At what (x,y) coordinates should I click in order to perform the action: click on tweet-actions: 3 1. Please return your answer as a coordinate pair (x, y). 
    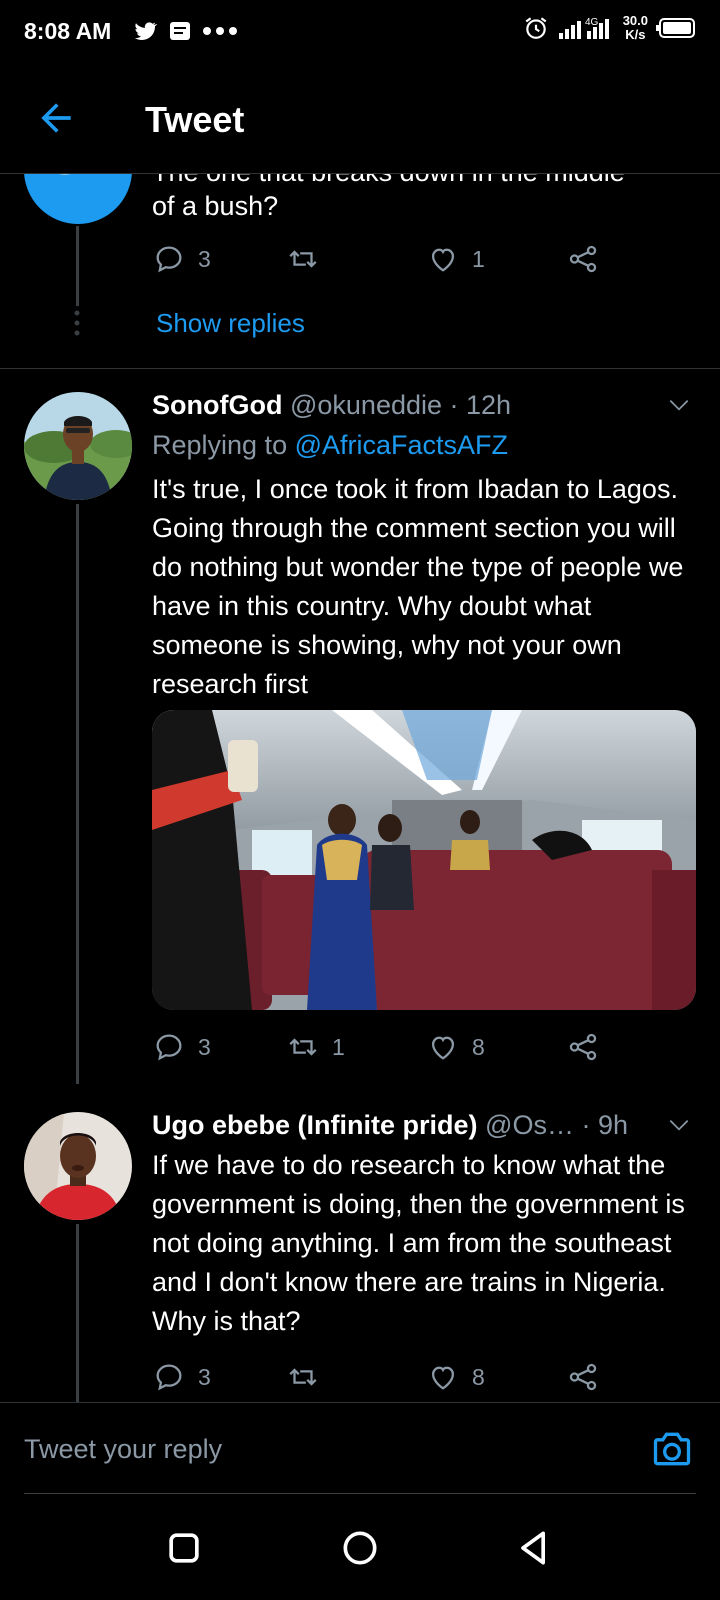
    Looking at the image, I should click on (392, 262).